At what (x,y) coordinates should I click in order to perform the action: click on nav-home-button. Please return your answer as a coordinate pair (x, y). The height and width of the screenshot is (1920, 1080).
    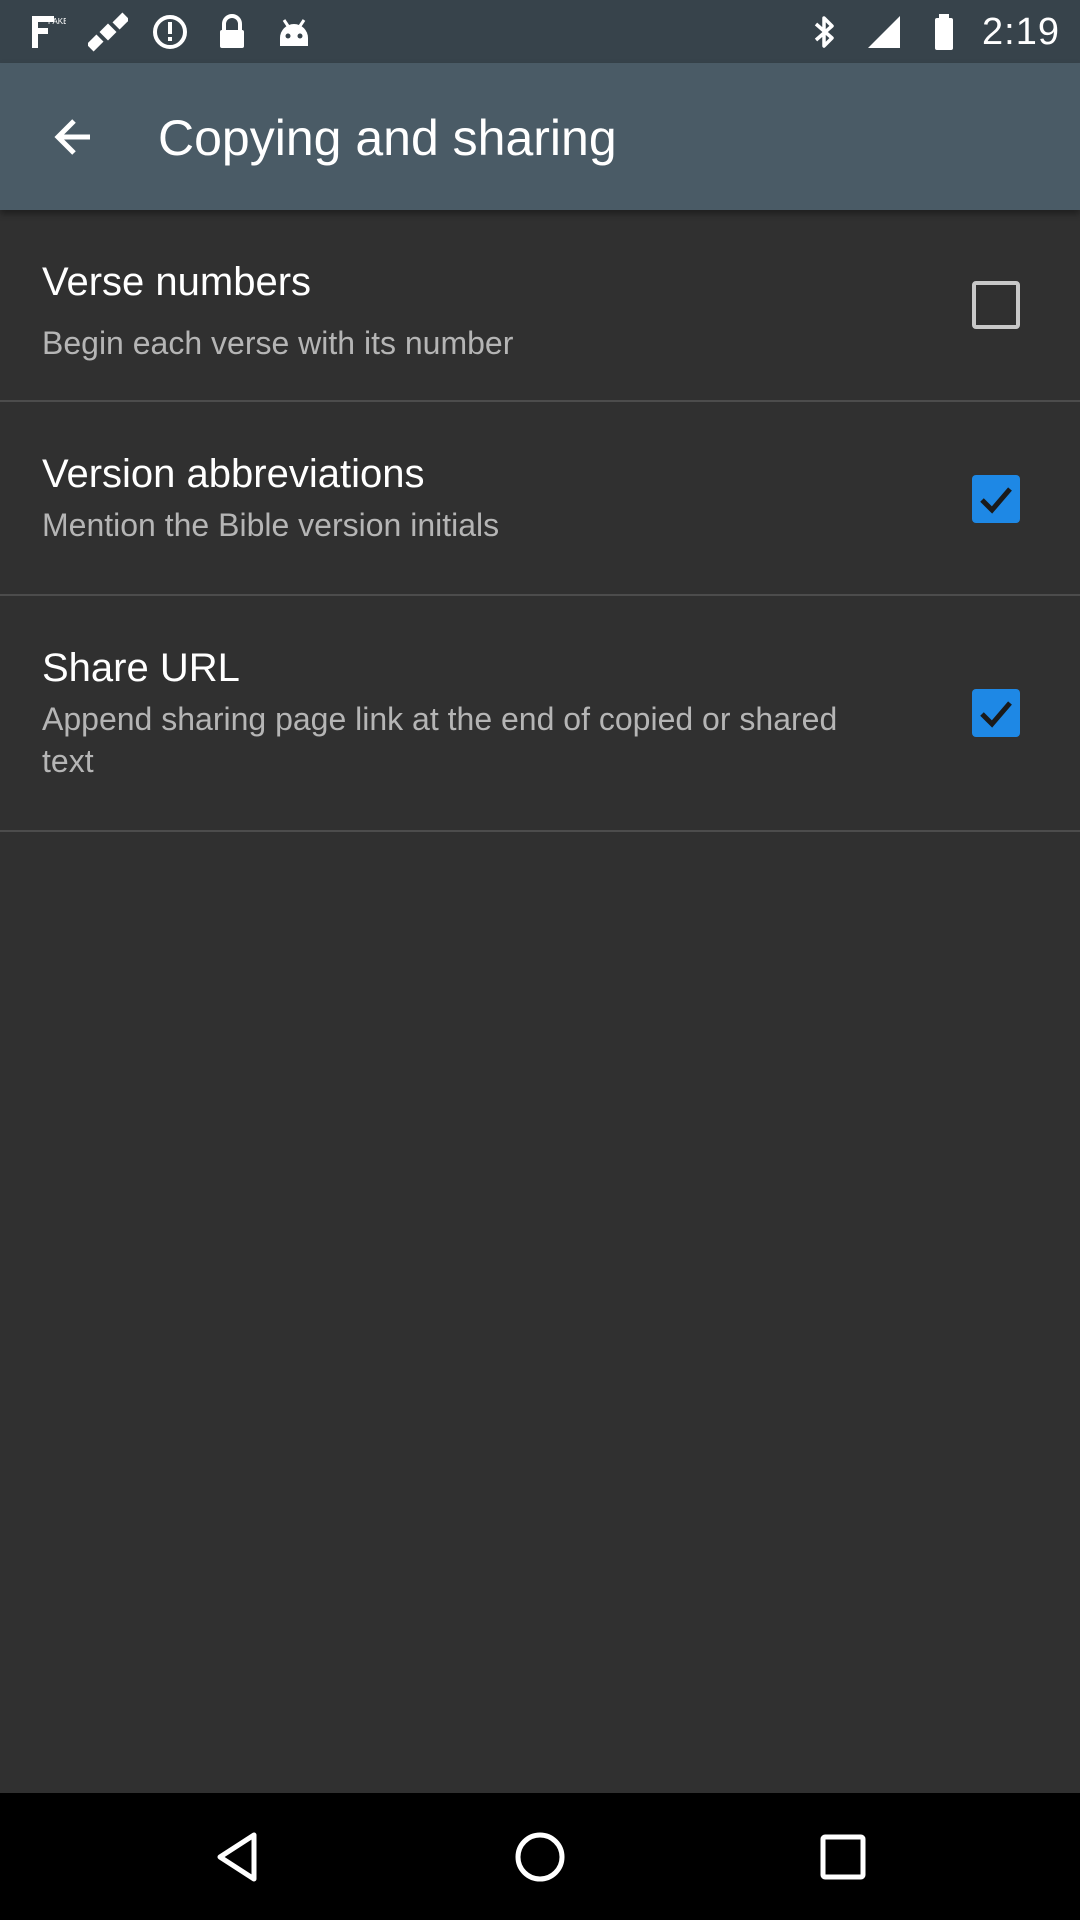
    Looking at the image, I should click on (540, 1857).